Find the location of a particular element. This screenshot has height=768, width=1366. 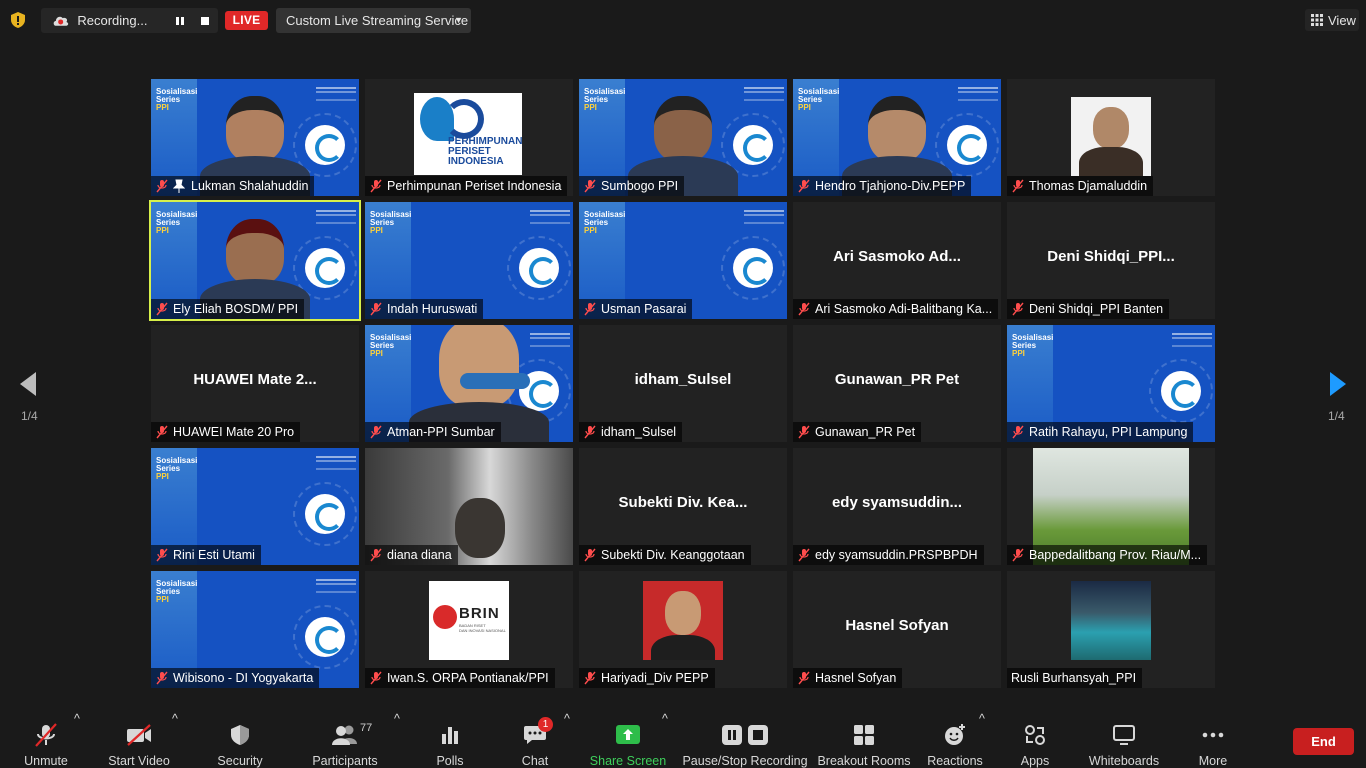

smiley-add-reaction-icon is located at coordinates (955, 734).